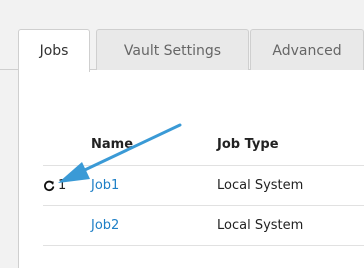 The image size is (364, 268). Describe the element at coordinates (62, 185) in the screenshot. I see `job-status-count: 1` at that location.